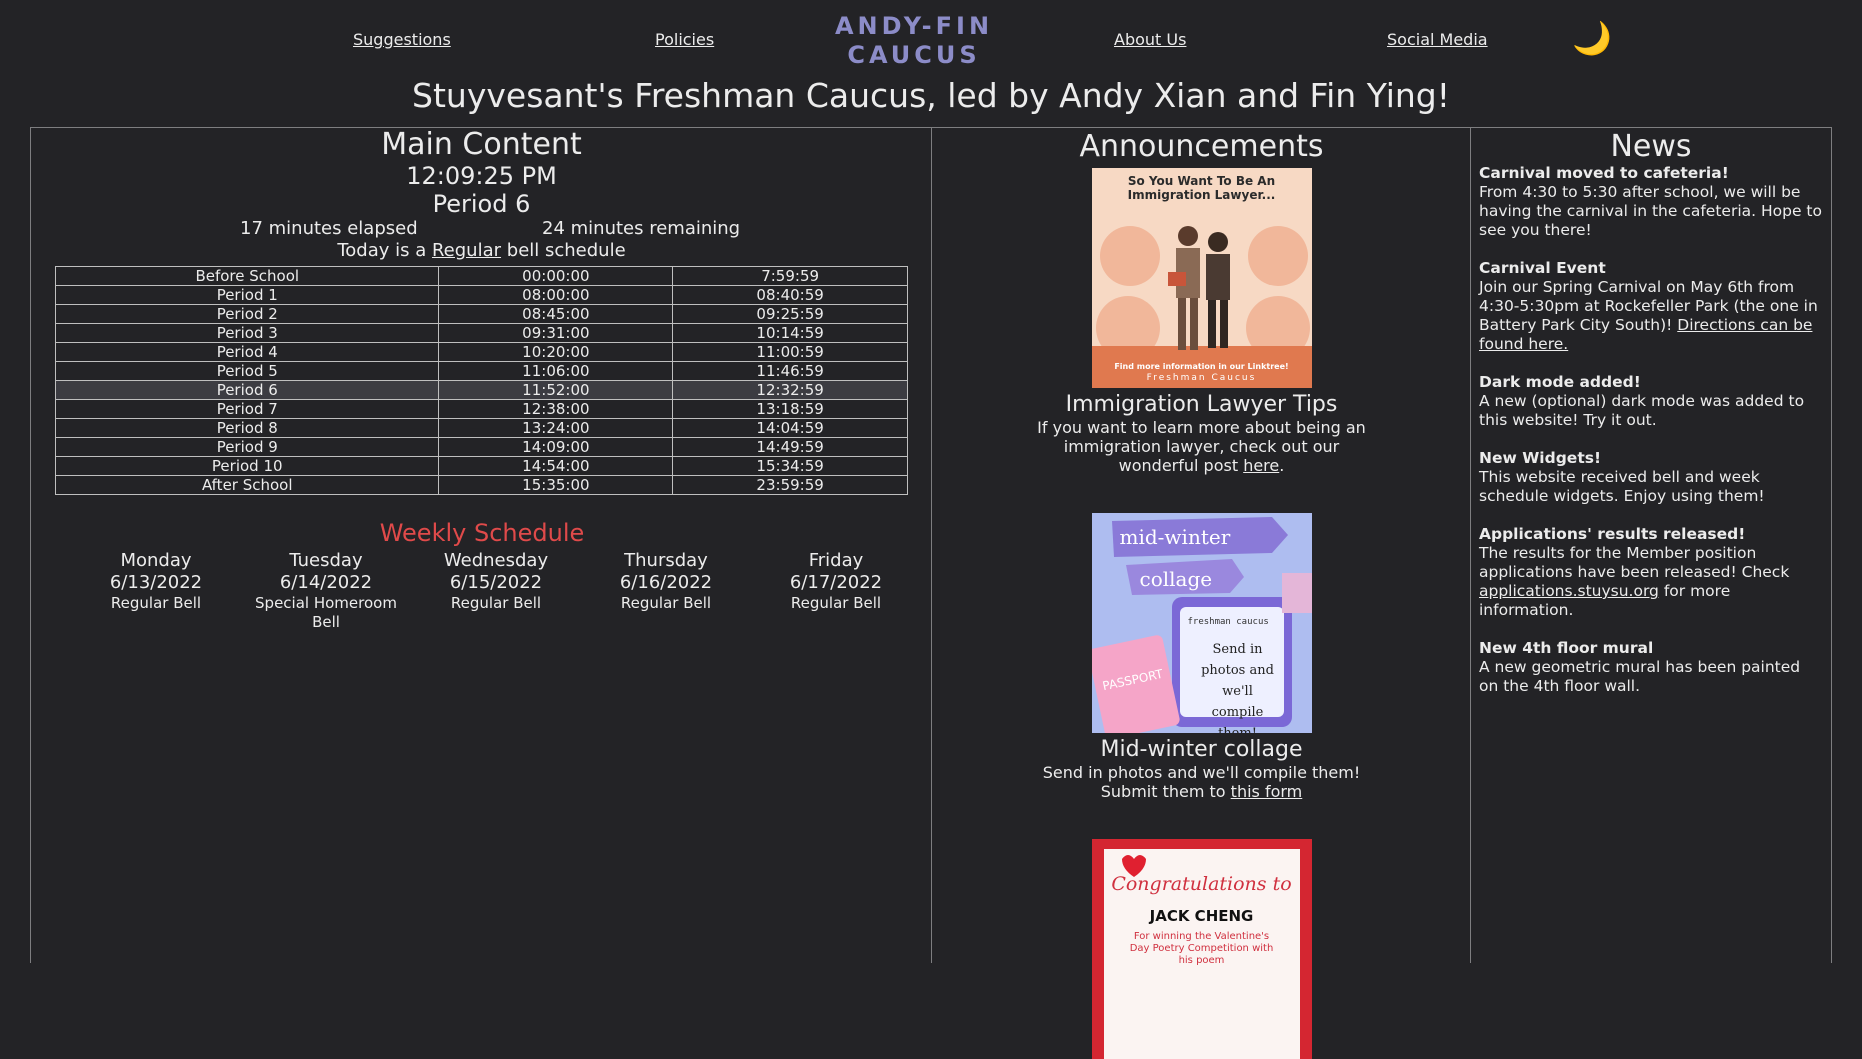 This screenshot has height=1059, width=1862. Describe the element at coordinates (247, 314) in the screenshot. I see `bell-name-cell: Period 2` at that location.